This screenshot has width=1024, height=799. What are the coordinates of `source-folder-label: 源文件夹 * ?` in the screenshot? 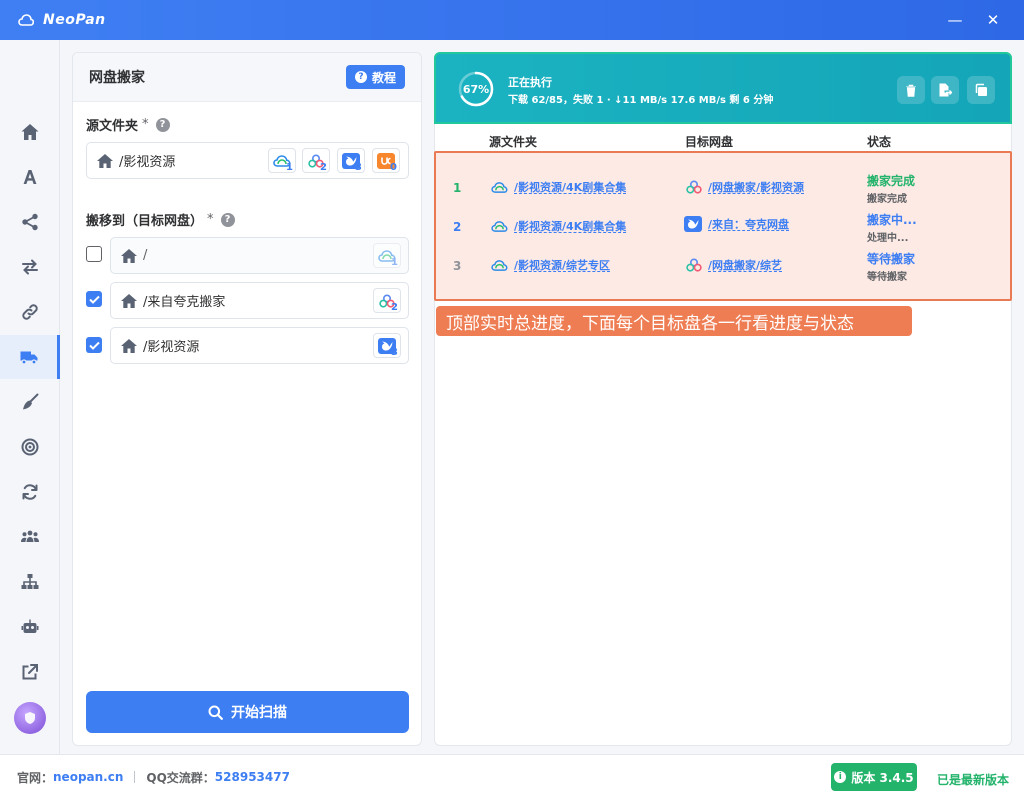 It's located at (128, 124).